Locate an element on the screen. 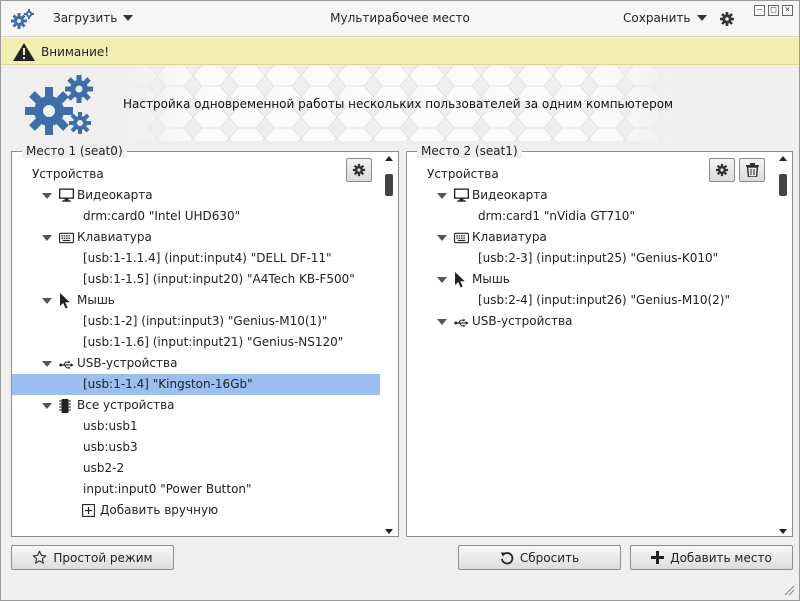 The width and height of the screenshot is (800, 601). load-menu-button: Загрузить is located at coordinates (93, 18).